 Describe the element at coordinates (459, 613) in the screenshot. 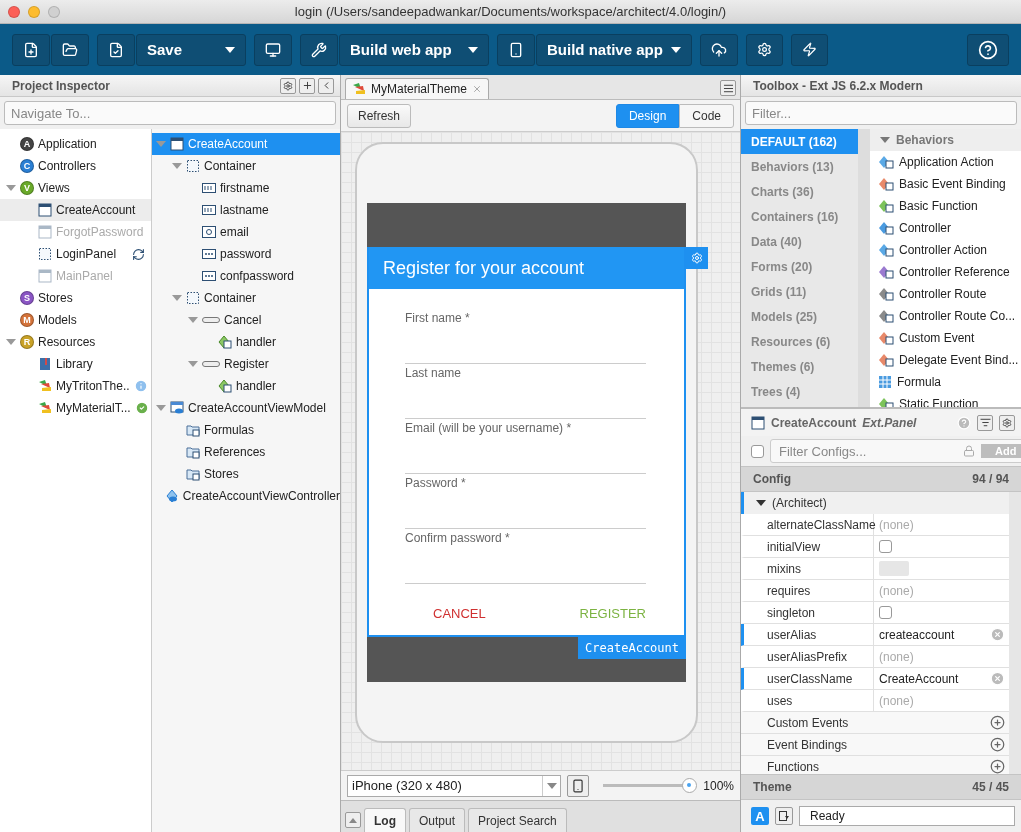

I see `cancel-button: CANCEL` at that location.